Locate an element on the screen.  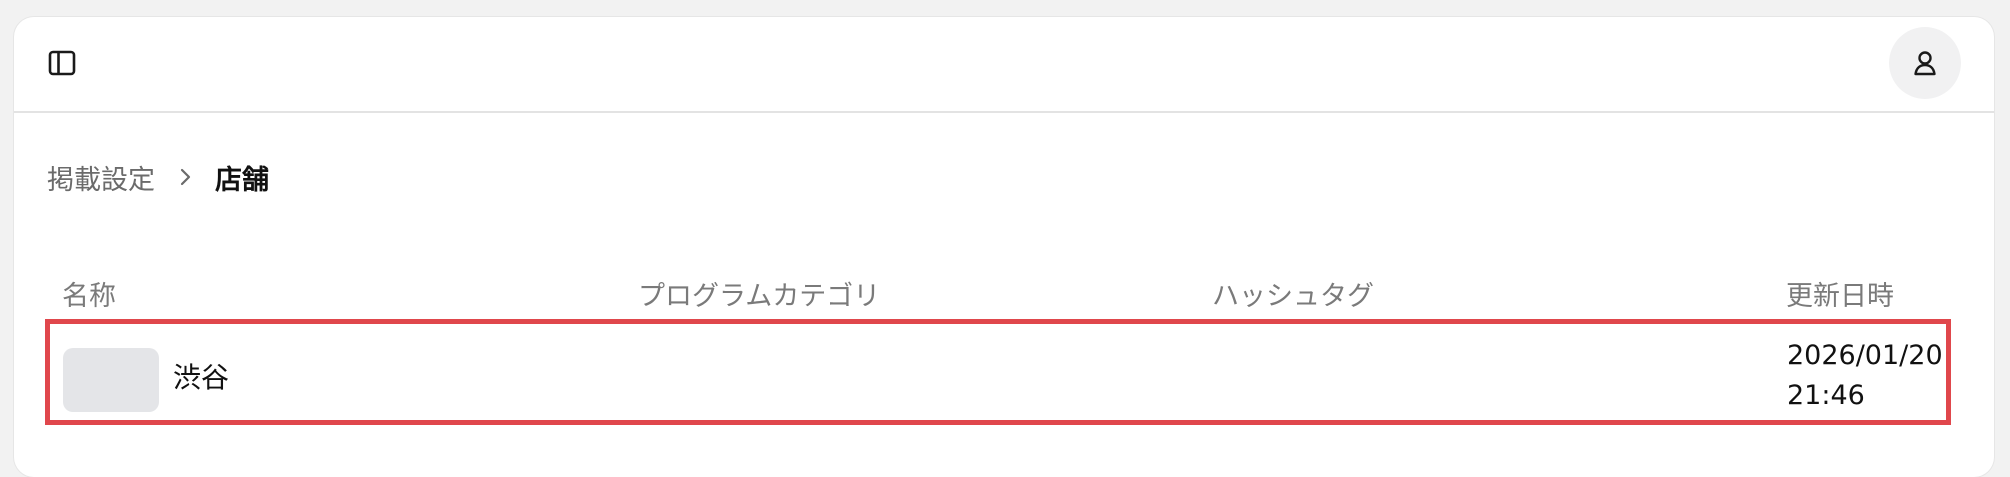
updated-date: 2026/01/20 is located at coordinates (1865, 355).